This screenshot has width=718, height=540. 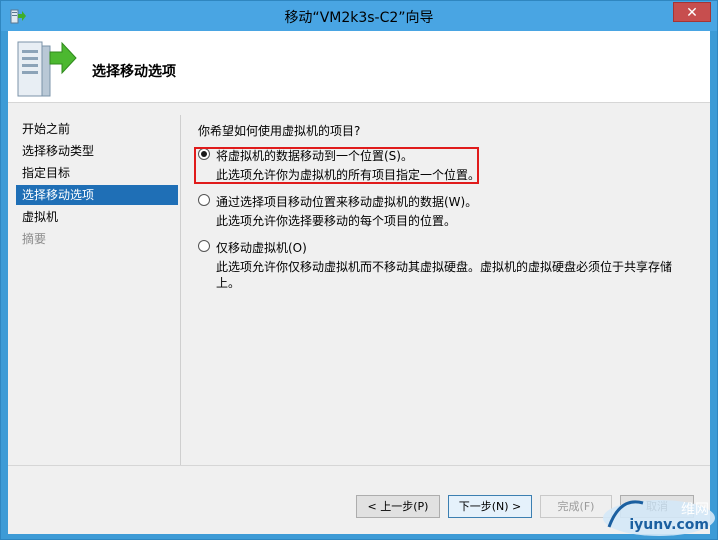 I want to click on sidebar-item-summary: 摘要, so click(x=34, y=239).